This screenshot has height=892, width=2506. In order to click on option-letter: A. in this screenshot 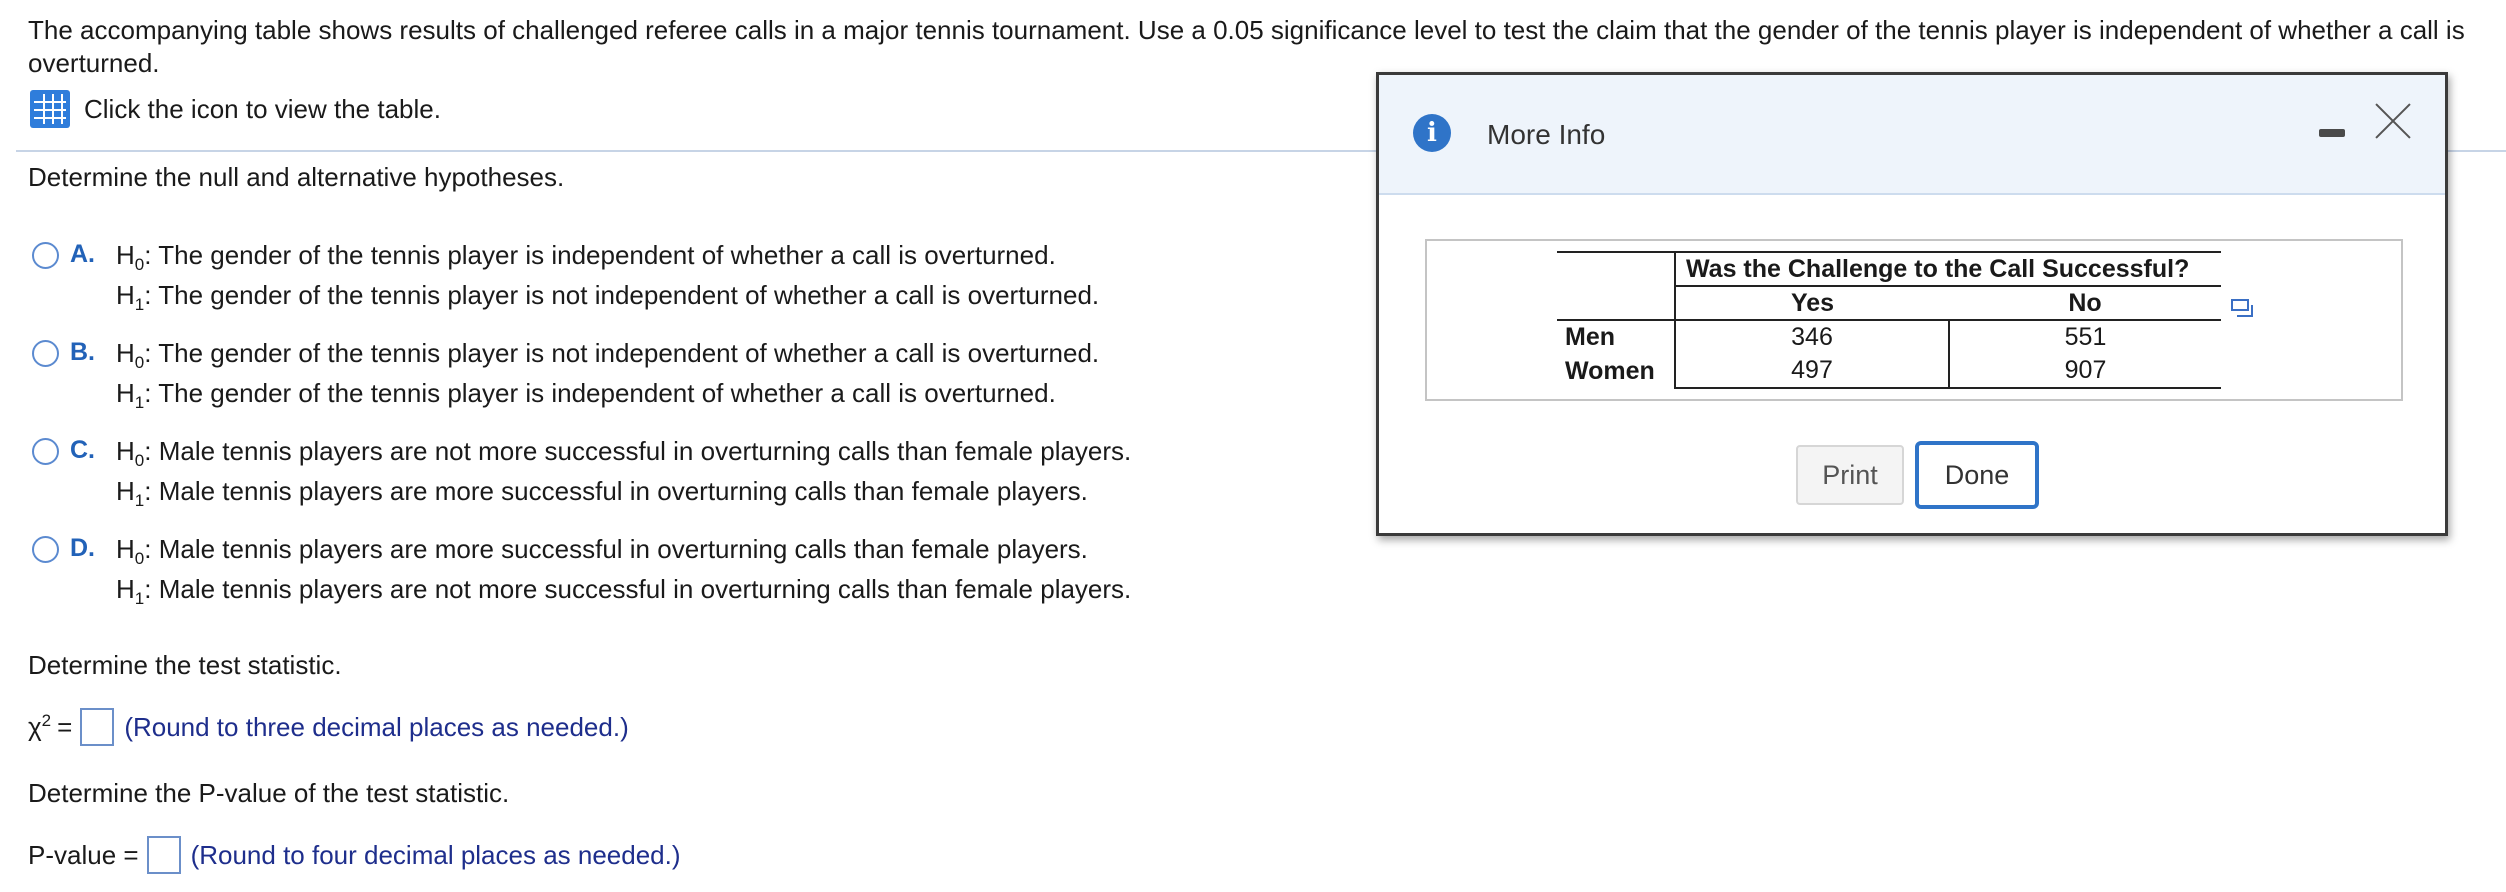, I will do `click(82, 254)`.